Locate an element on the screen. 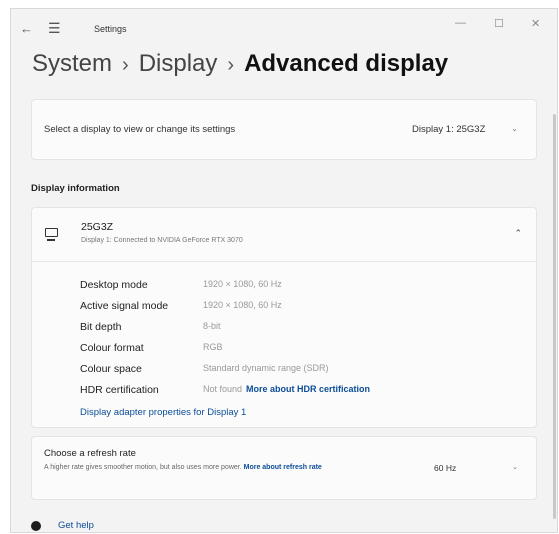  hamburger-menu-icon: ☰ is located at coordinates (54, 28).